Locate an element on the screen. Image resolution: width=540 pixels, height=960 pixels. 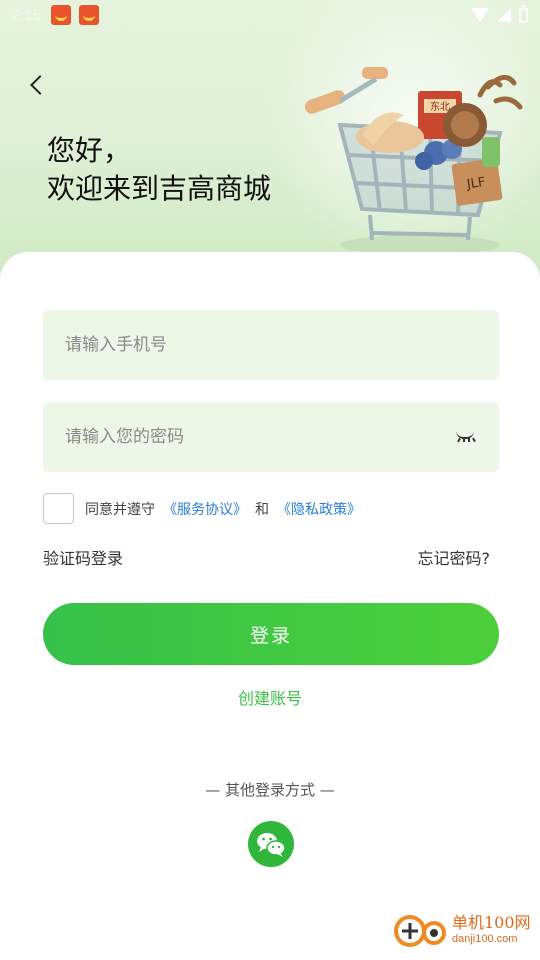
agree-checkbox is located at coordinates (58, 508).